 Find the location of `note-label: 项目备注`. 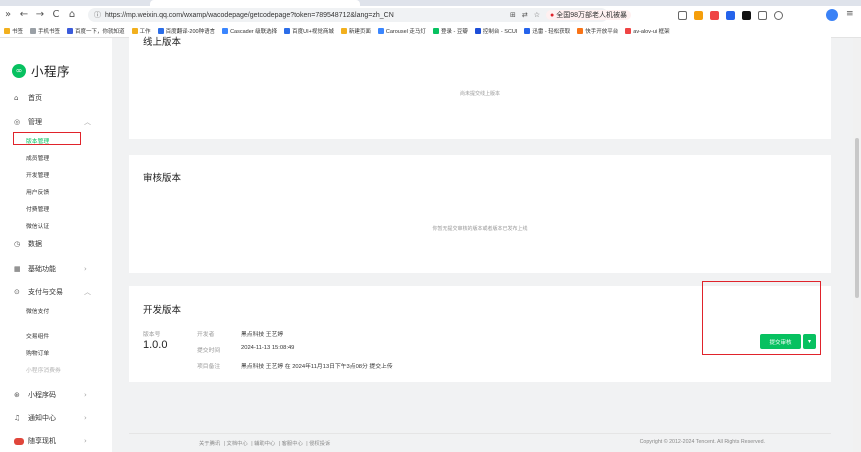

note-label: 项目备注 is located at coordinates (209, 367).